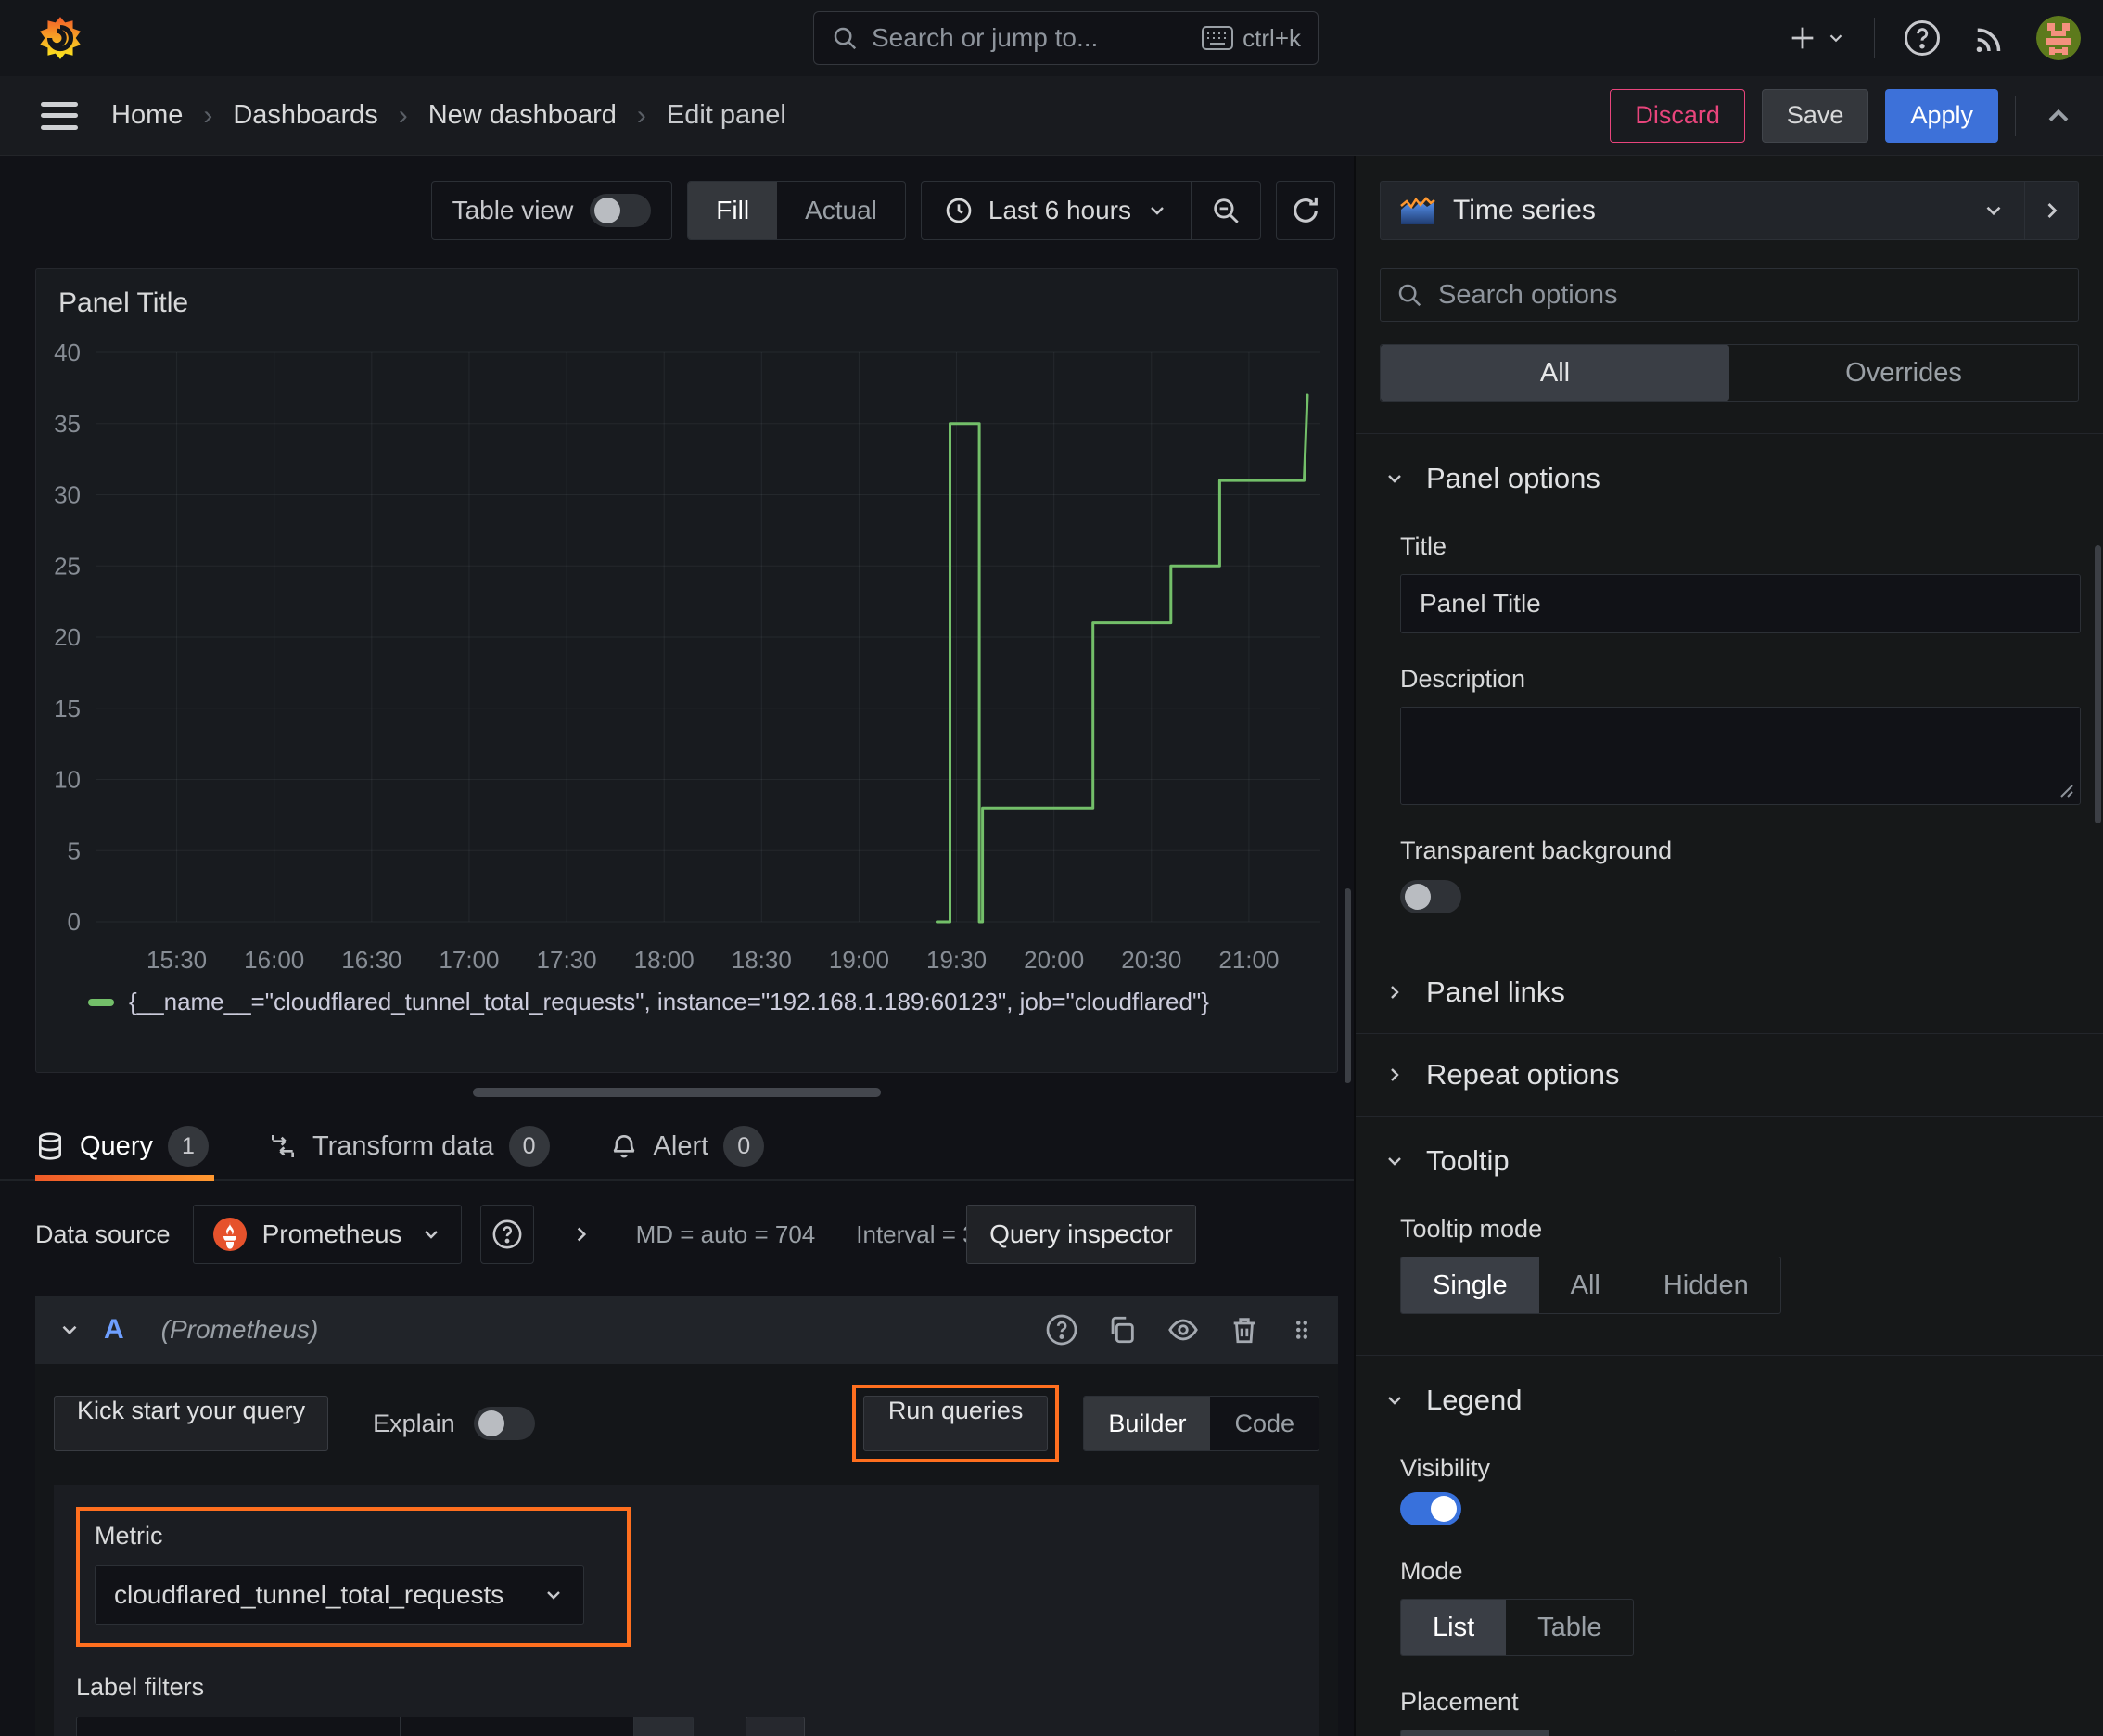 The width and height of the screenshot is (2103, 1736). Describe the element at coordinates (1740, 756) in the screenshot. I see `description-textarea` at that location.